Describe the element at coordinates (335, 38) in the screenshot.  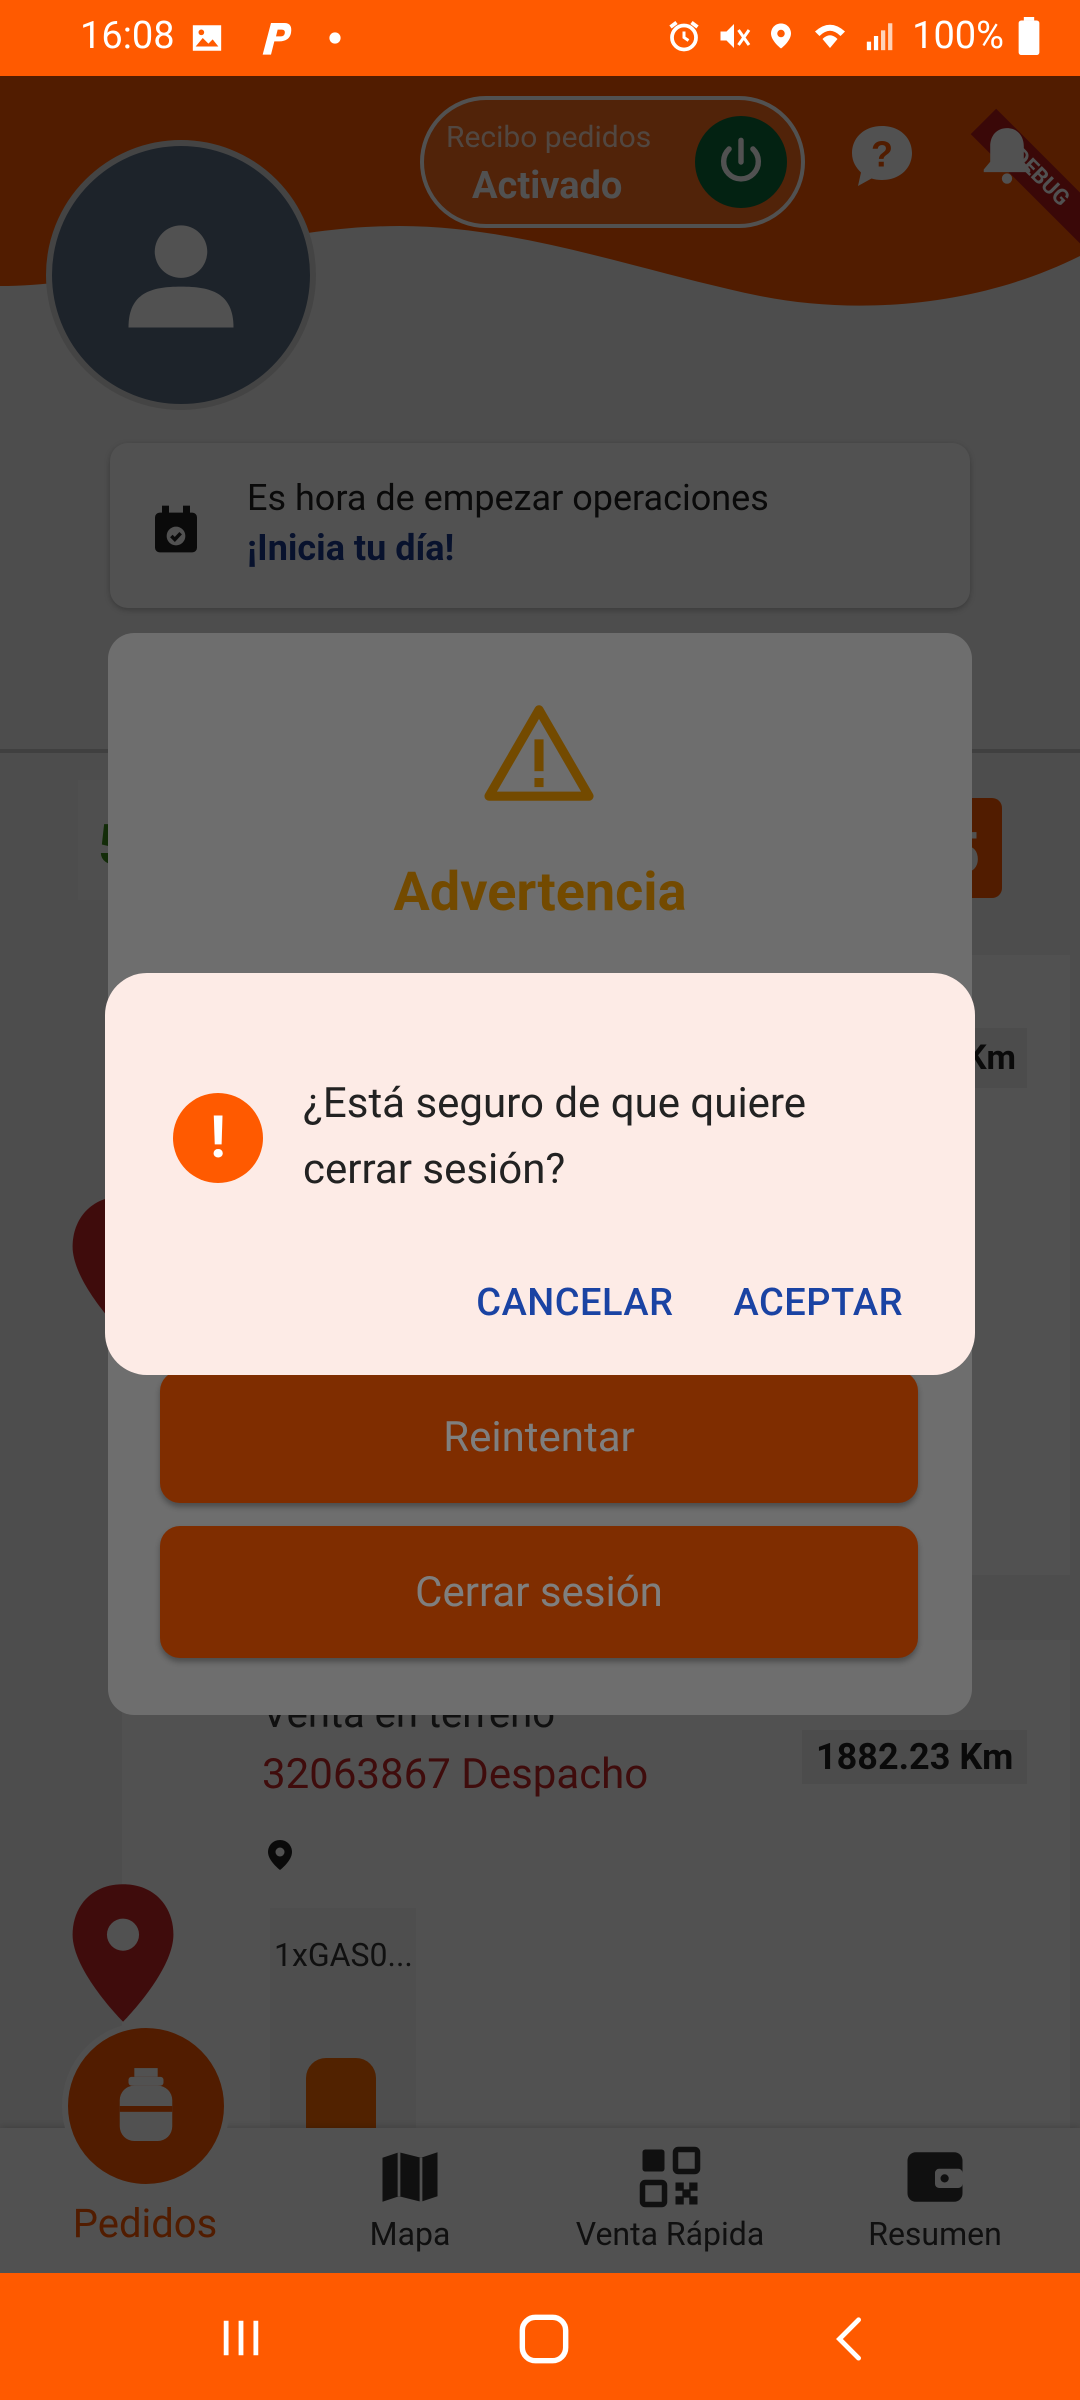
I see `notification-dot-icon` at that location.